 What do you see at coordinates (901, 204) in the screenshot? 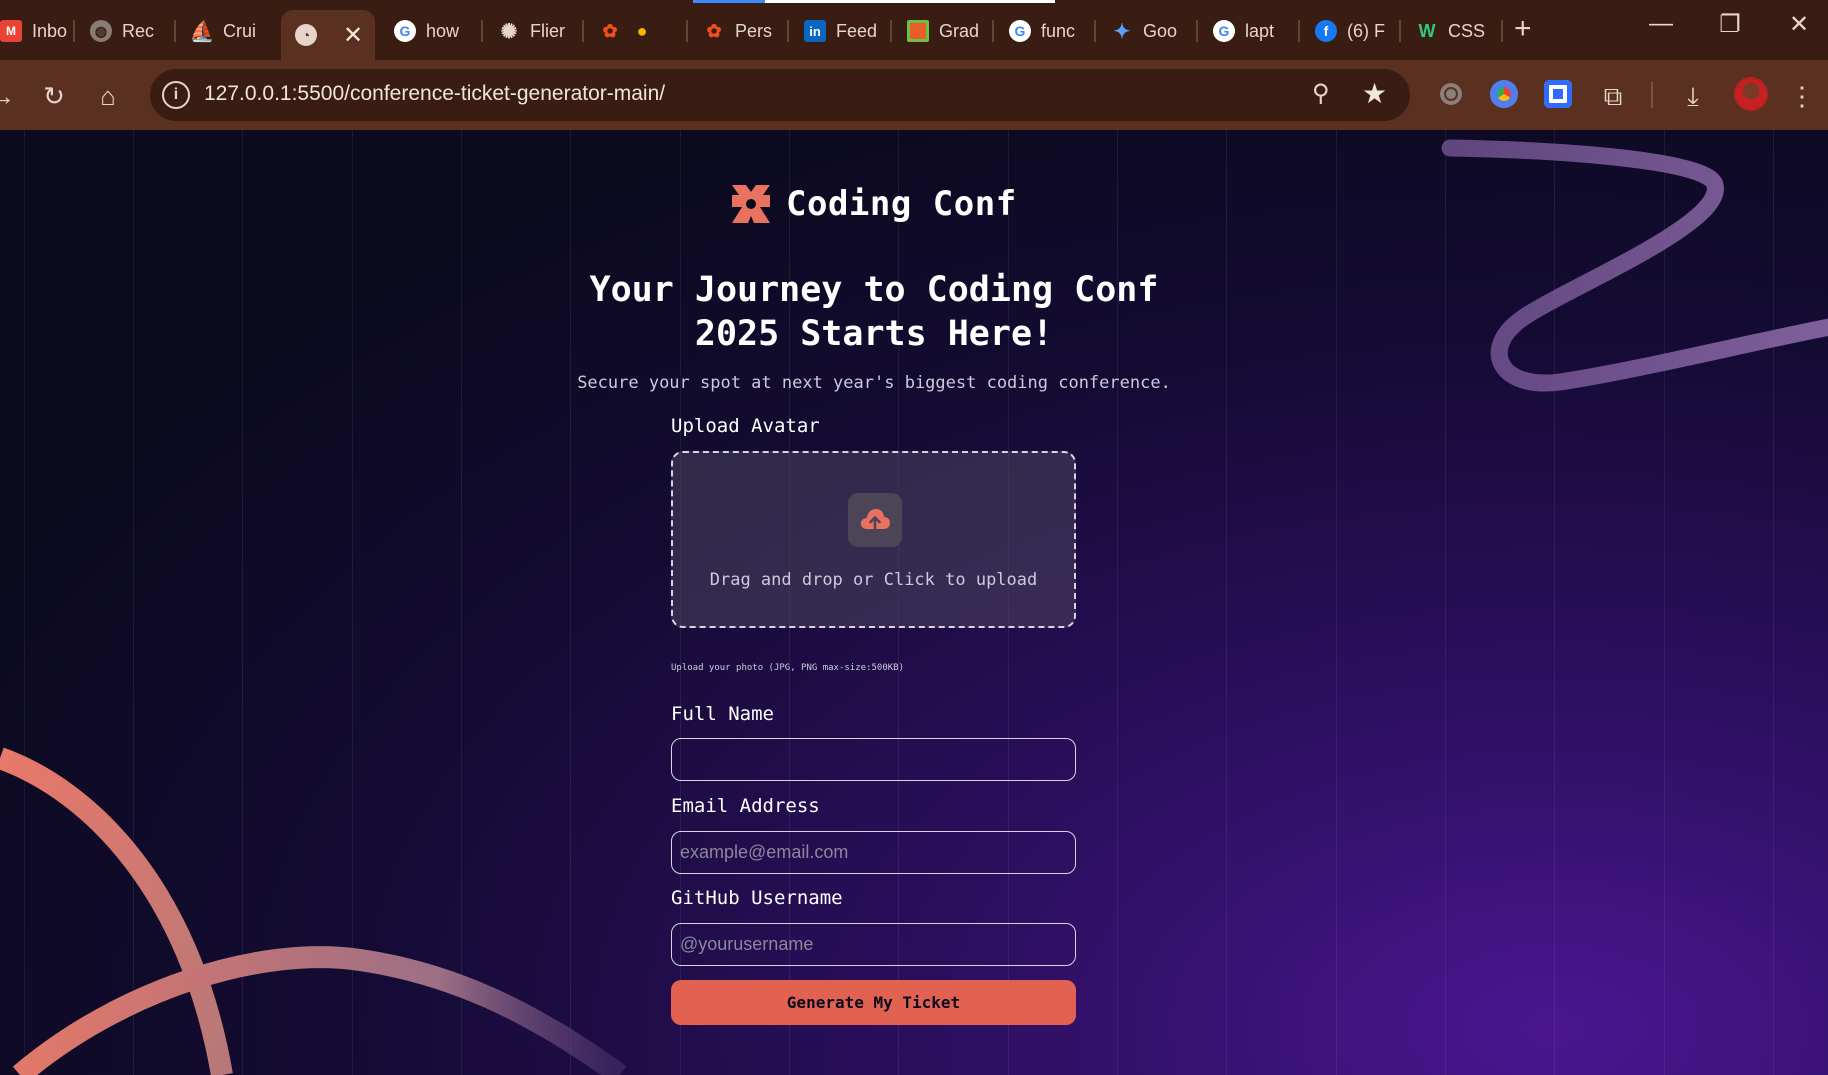
I see `brand-name: Coding Conf` at bounding box center [901, 204].